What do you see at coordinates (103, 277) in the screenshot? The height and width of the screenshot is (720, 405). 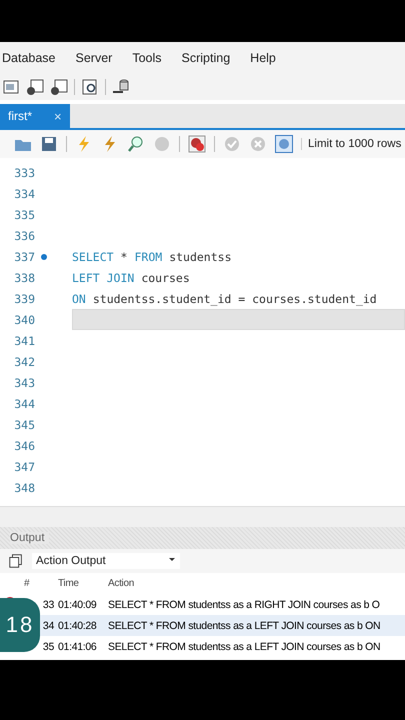 I see `sql-keyword: LEFT JOIN` at bounding box center [103, 277].